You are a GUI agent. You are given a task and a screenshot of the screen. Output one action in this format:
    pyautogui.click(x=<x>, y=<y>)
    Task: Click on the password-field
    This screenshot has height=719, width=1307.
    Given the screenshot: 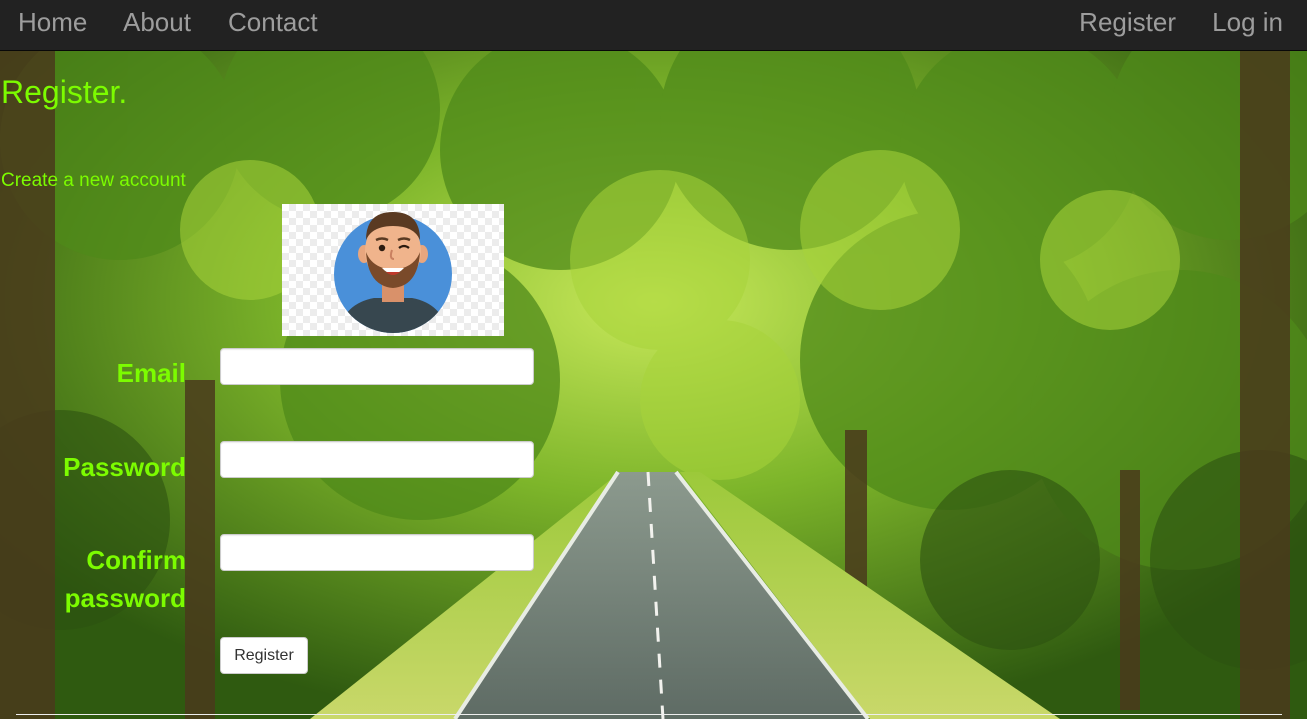 What is the action you would take?
    pyautogui.click(x=377, y=459)
    